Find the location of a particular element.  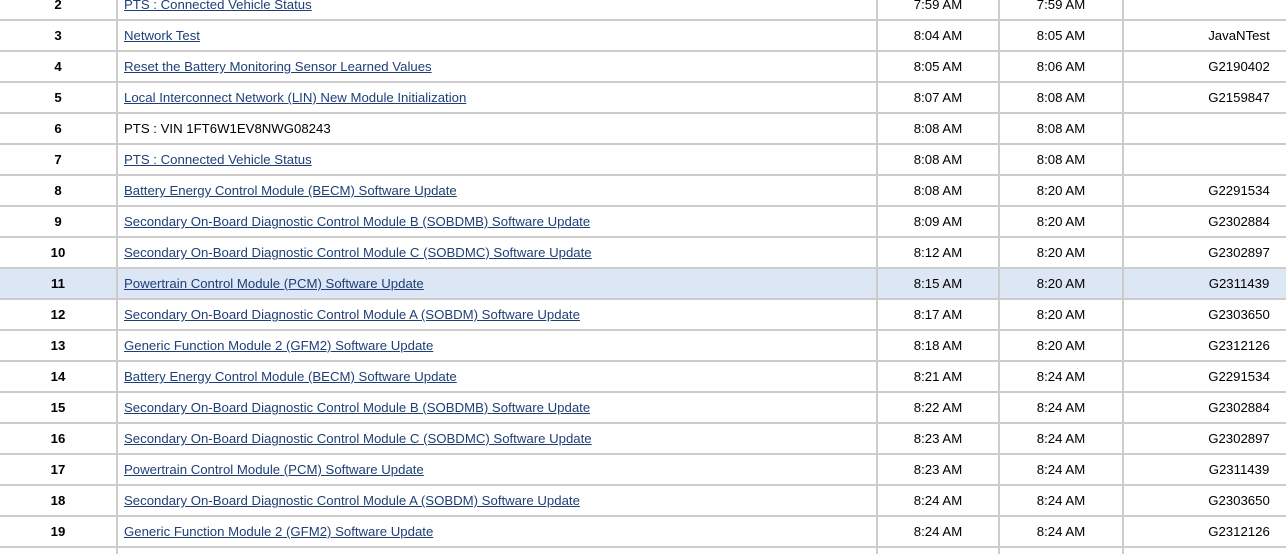

code-cell: G2190402 is located at coordinates (1204, 66).